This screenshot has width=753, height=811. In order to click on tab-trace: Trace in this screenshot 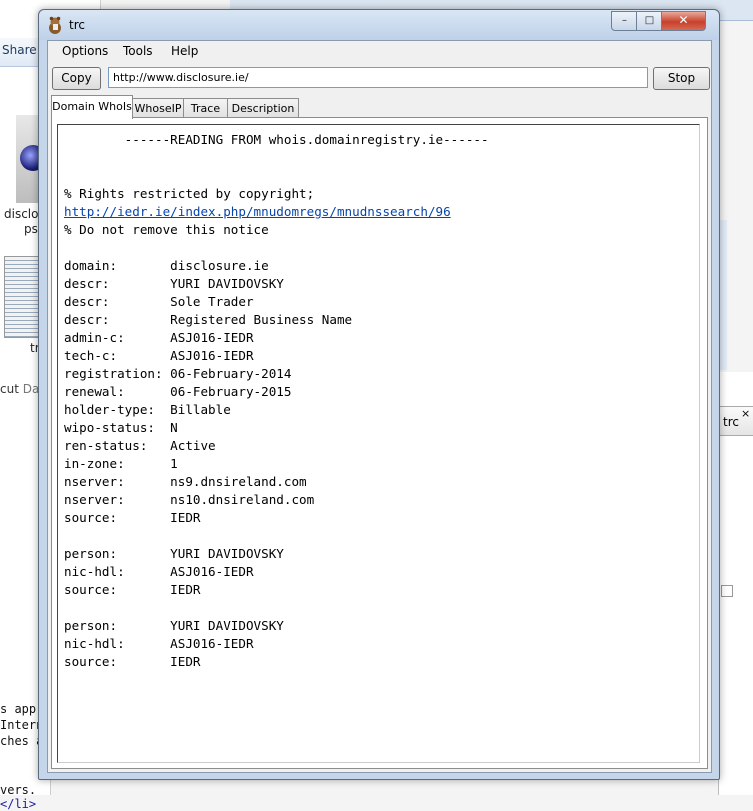, I will do `click(205, 108)`.